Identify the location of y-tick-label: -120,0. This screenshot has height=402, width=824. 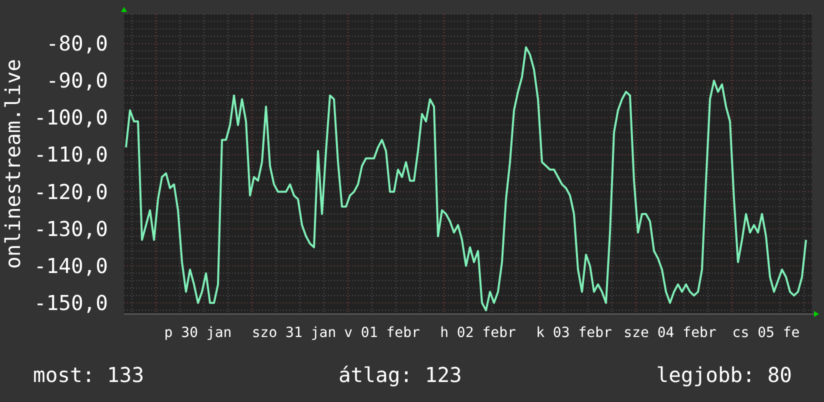
(71, 192).